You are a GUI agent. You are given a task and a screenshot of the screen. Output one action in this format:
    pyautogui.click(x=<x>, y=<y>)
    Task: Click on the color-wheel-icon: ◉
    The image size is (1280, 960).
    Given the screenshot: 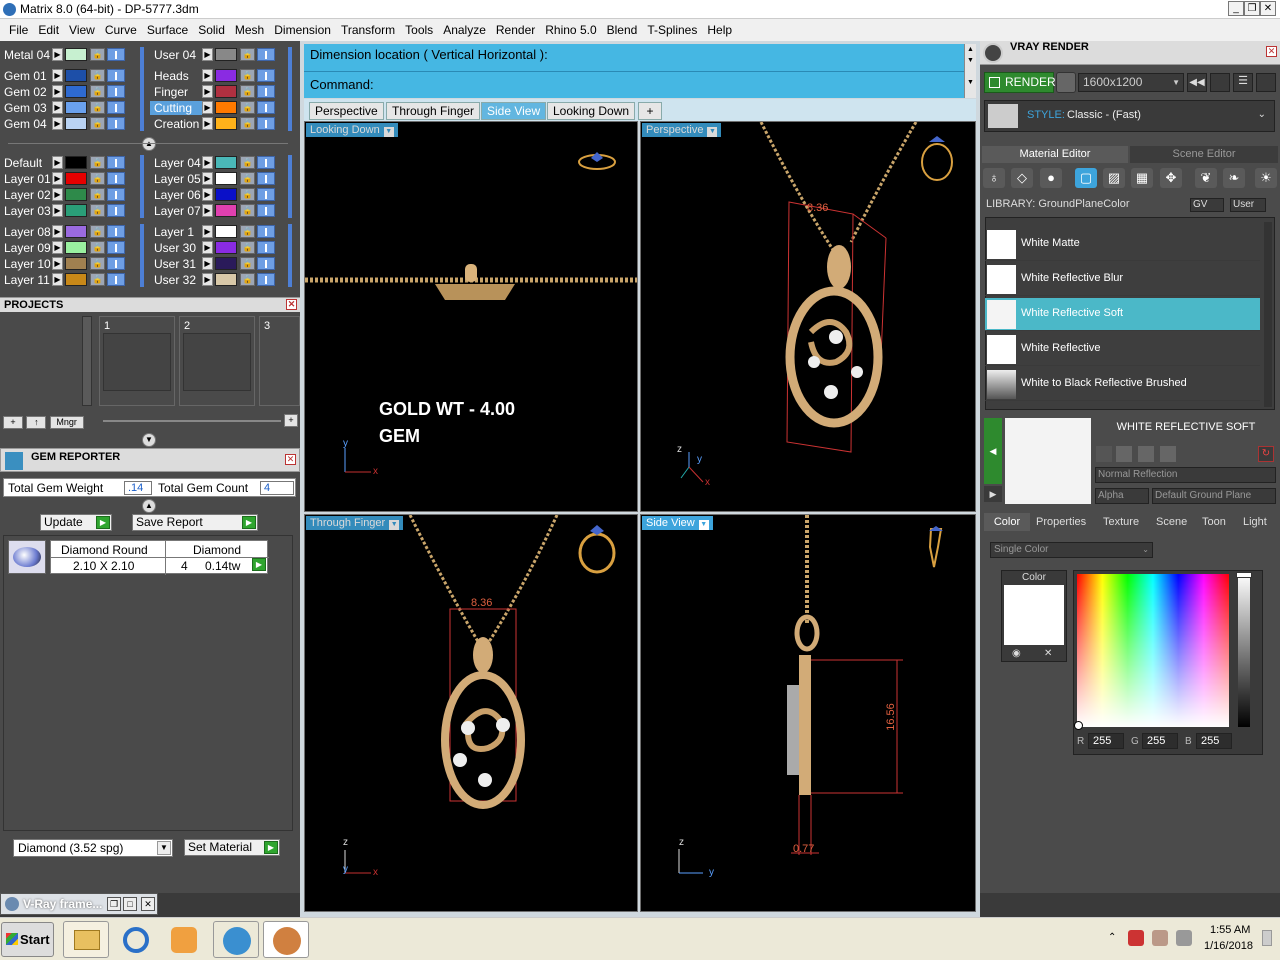 What is the action you would take?
    pyautogui.click(x=1016, y=653)
    